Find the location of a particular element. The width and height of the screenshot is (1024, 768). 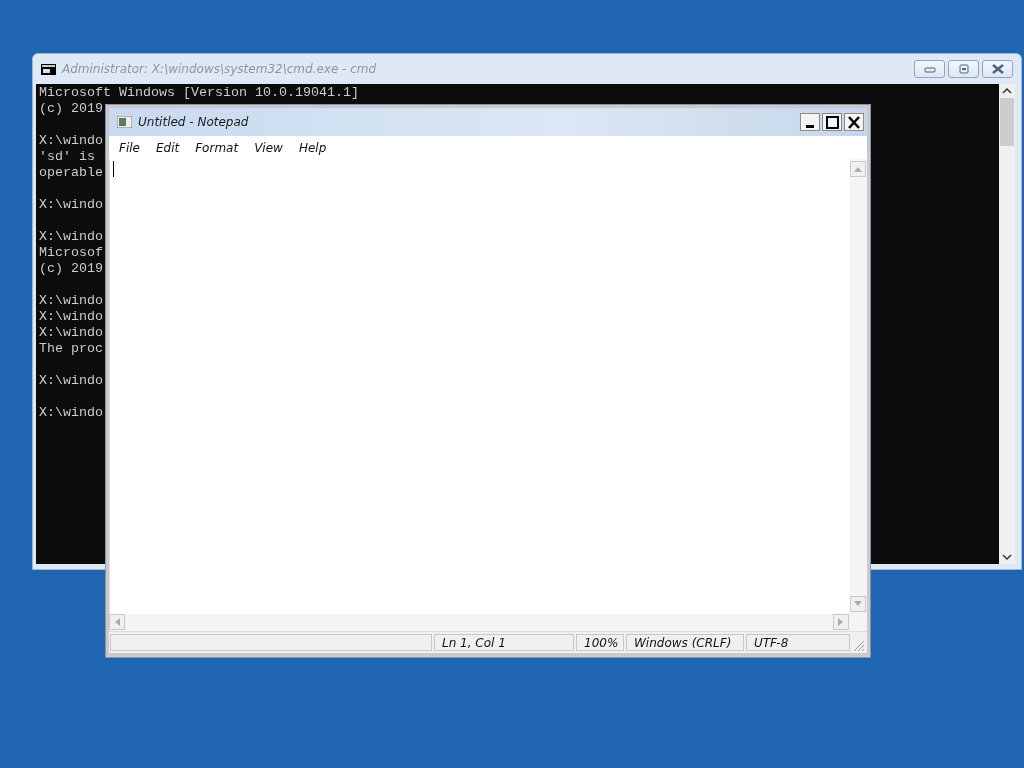

scroll-left-icon is located at coordinates (117, 622).